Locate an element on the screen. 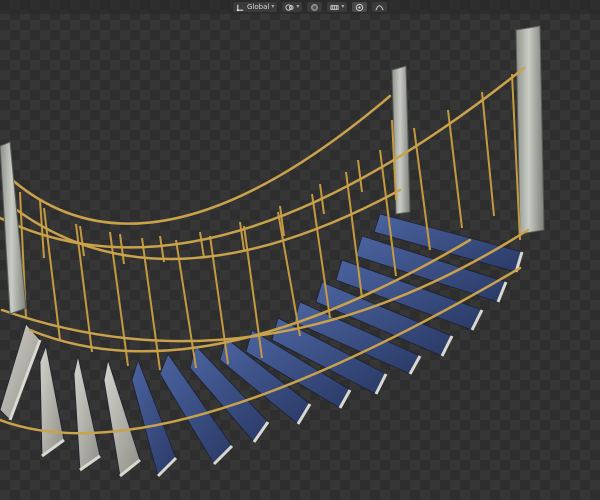 This screenshot has width=600, height=500. viewport-toolbar: Global ▾ ▾ ▾ is located at coordinates (310, 7).